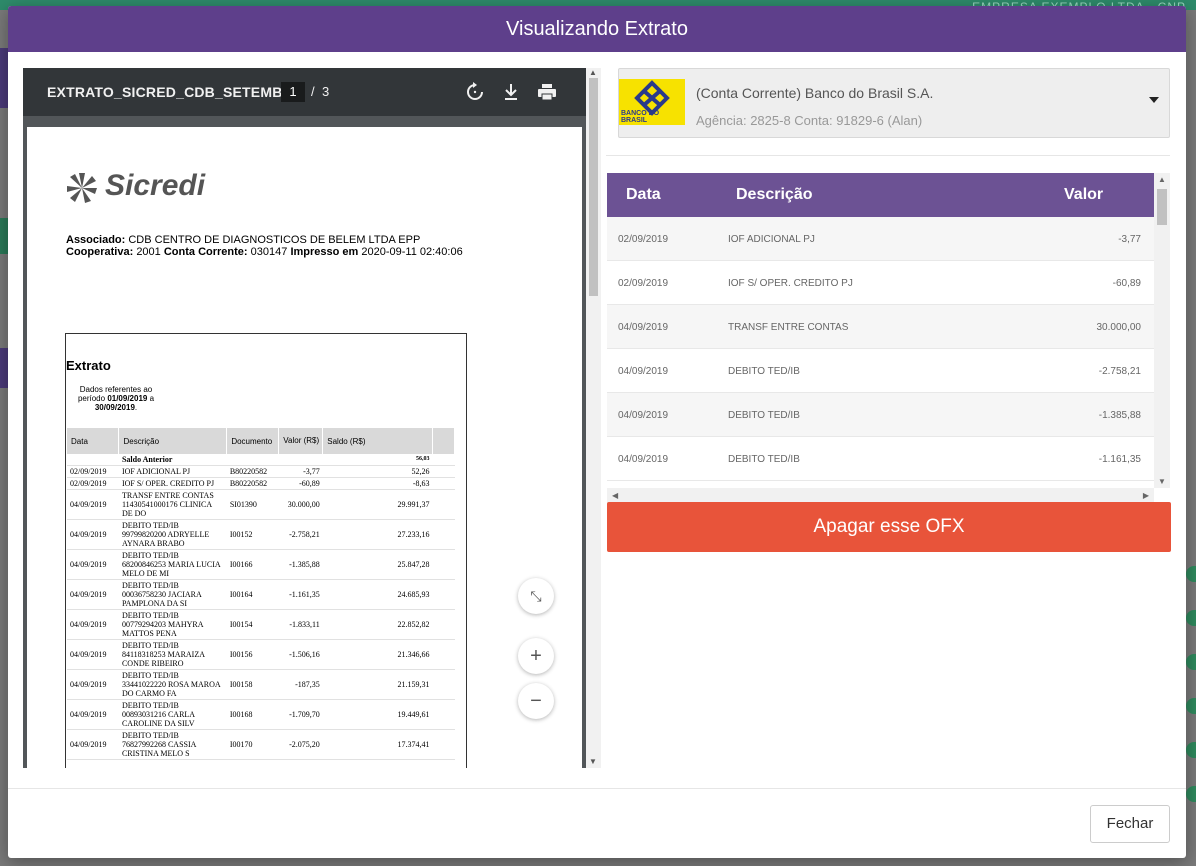  I want to click on table-cell: I00158, so click(252, 684).